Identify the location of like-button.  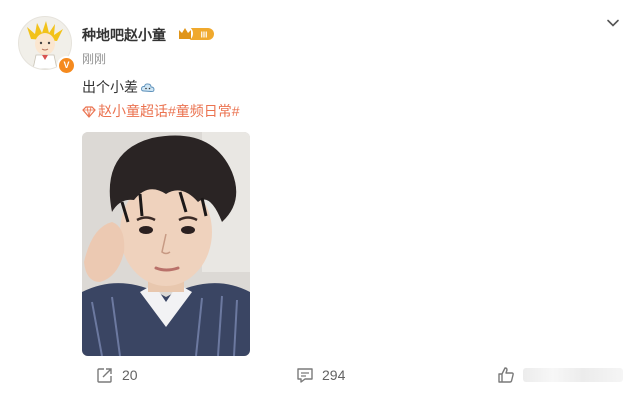
(560, 375).